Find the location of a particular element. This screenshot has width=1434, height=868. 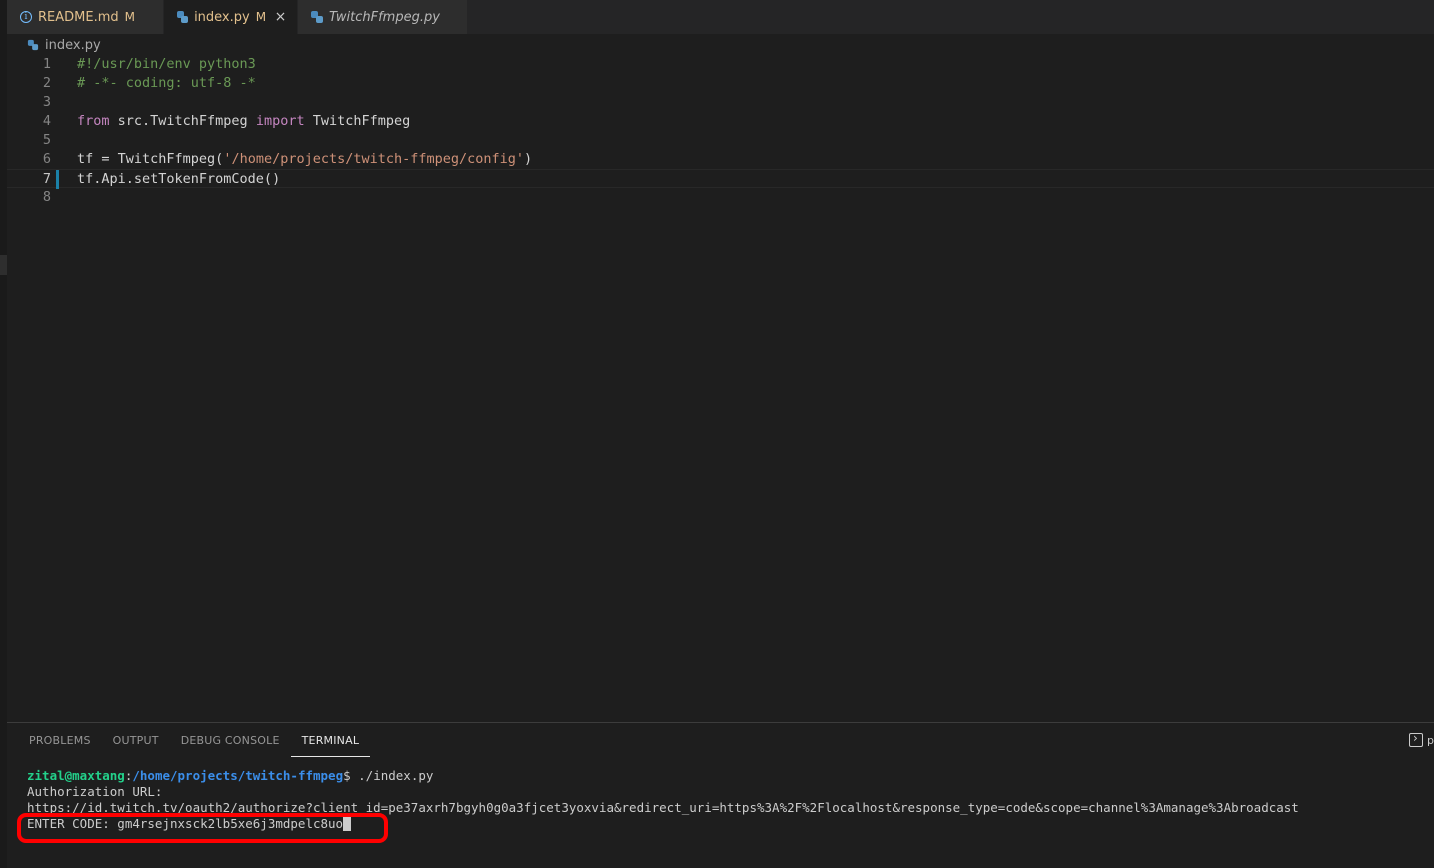

code-line: 2 # -*- coding: utf-8 -* is located at coordinates (720, 83).